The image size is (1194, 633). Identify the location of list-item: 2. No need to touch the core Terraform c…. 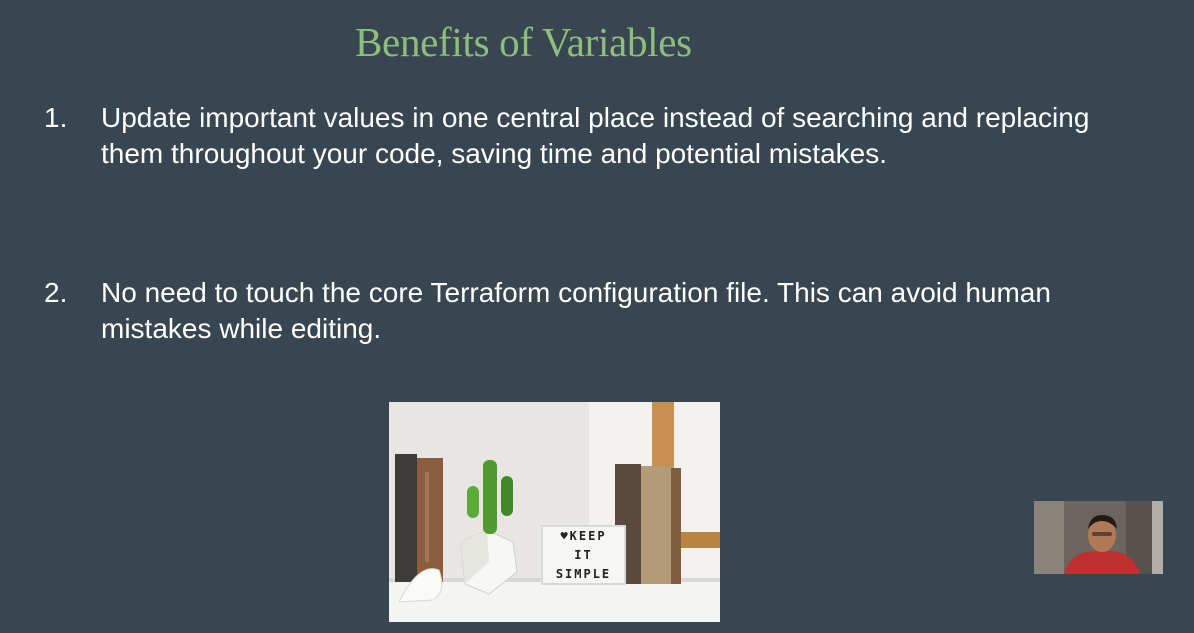
(604, 315).